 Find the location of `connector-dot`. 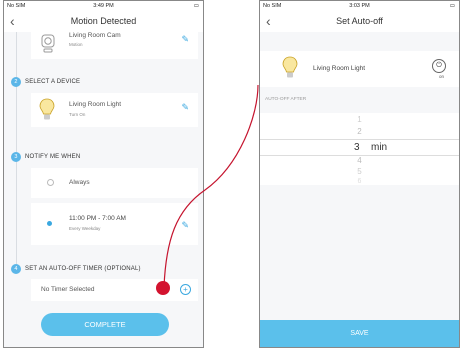

connector-dot is located at coordinates (163, 288).